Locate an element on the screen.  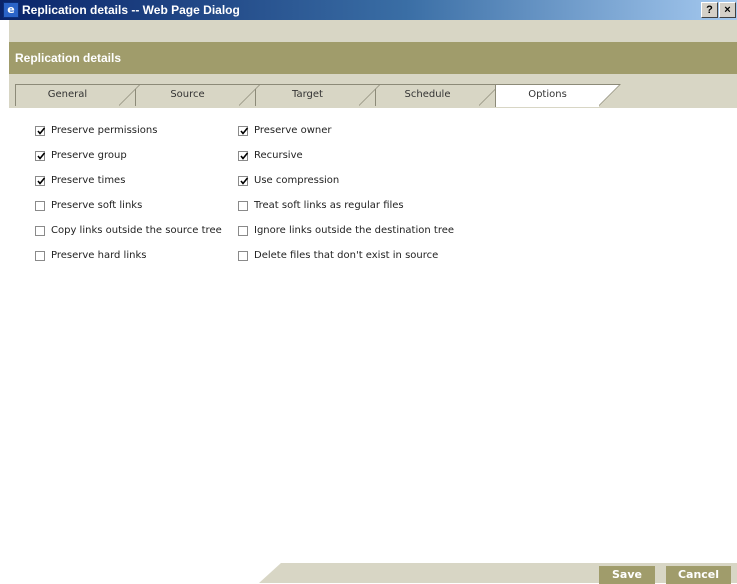
tab-options: Options is located at coordinates (558, 95).